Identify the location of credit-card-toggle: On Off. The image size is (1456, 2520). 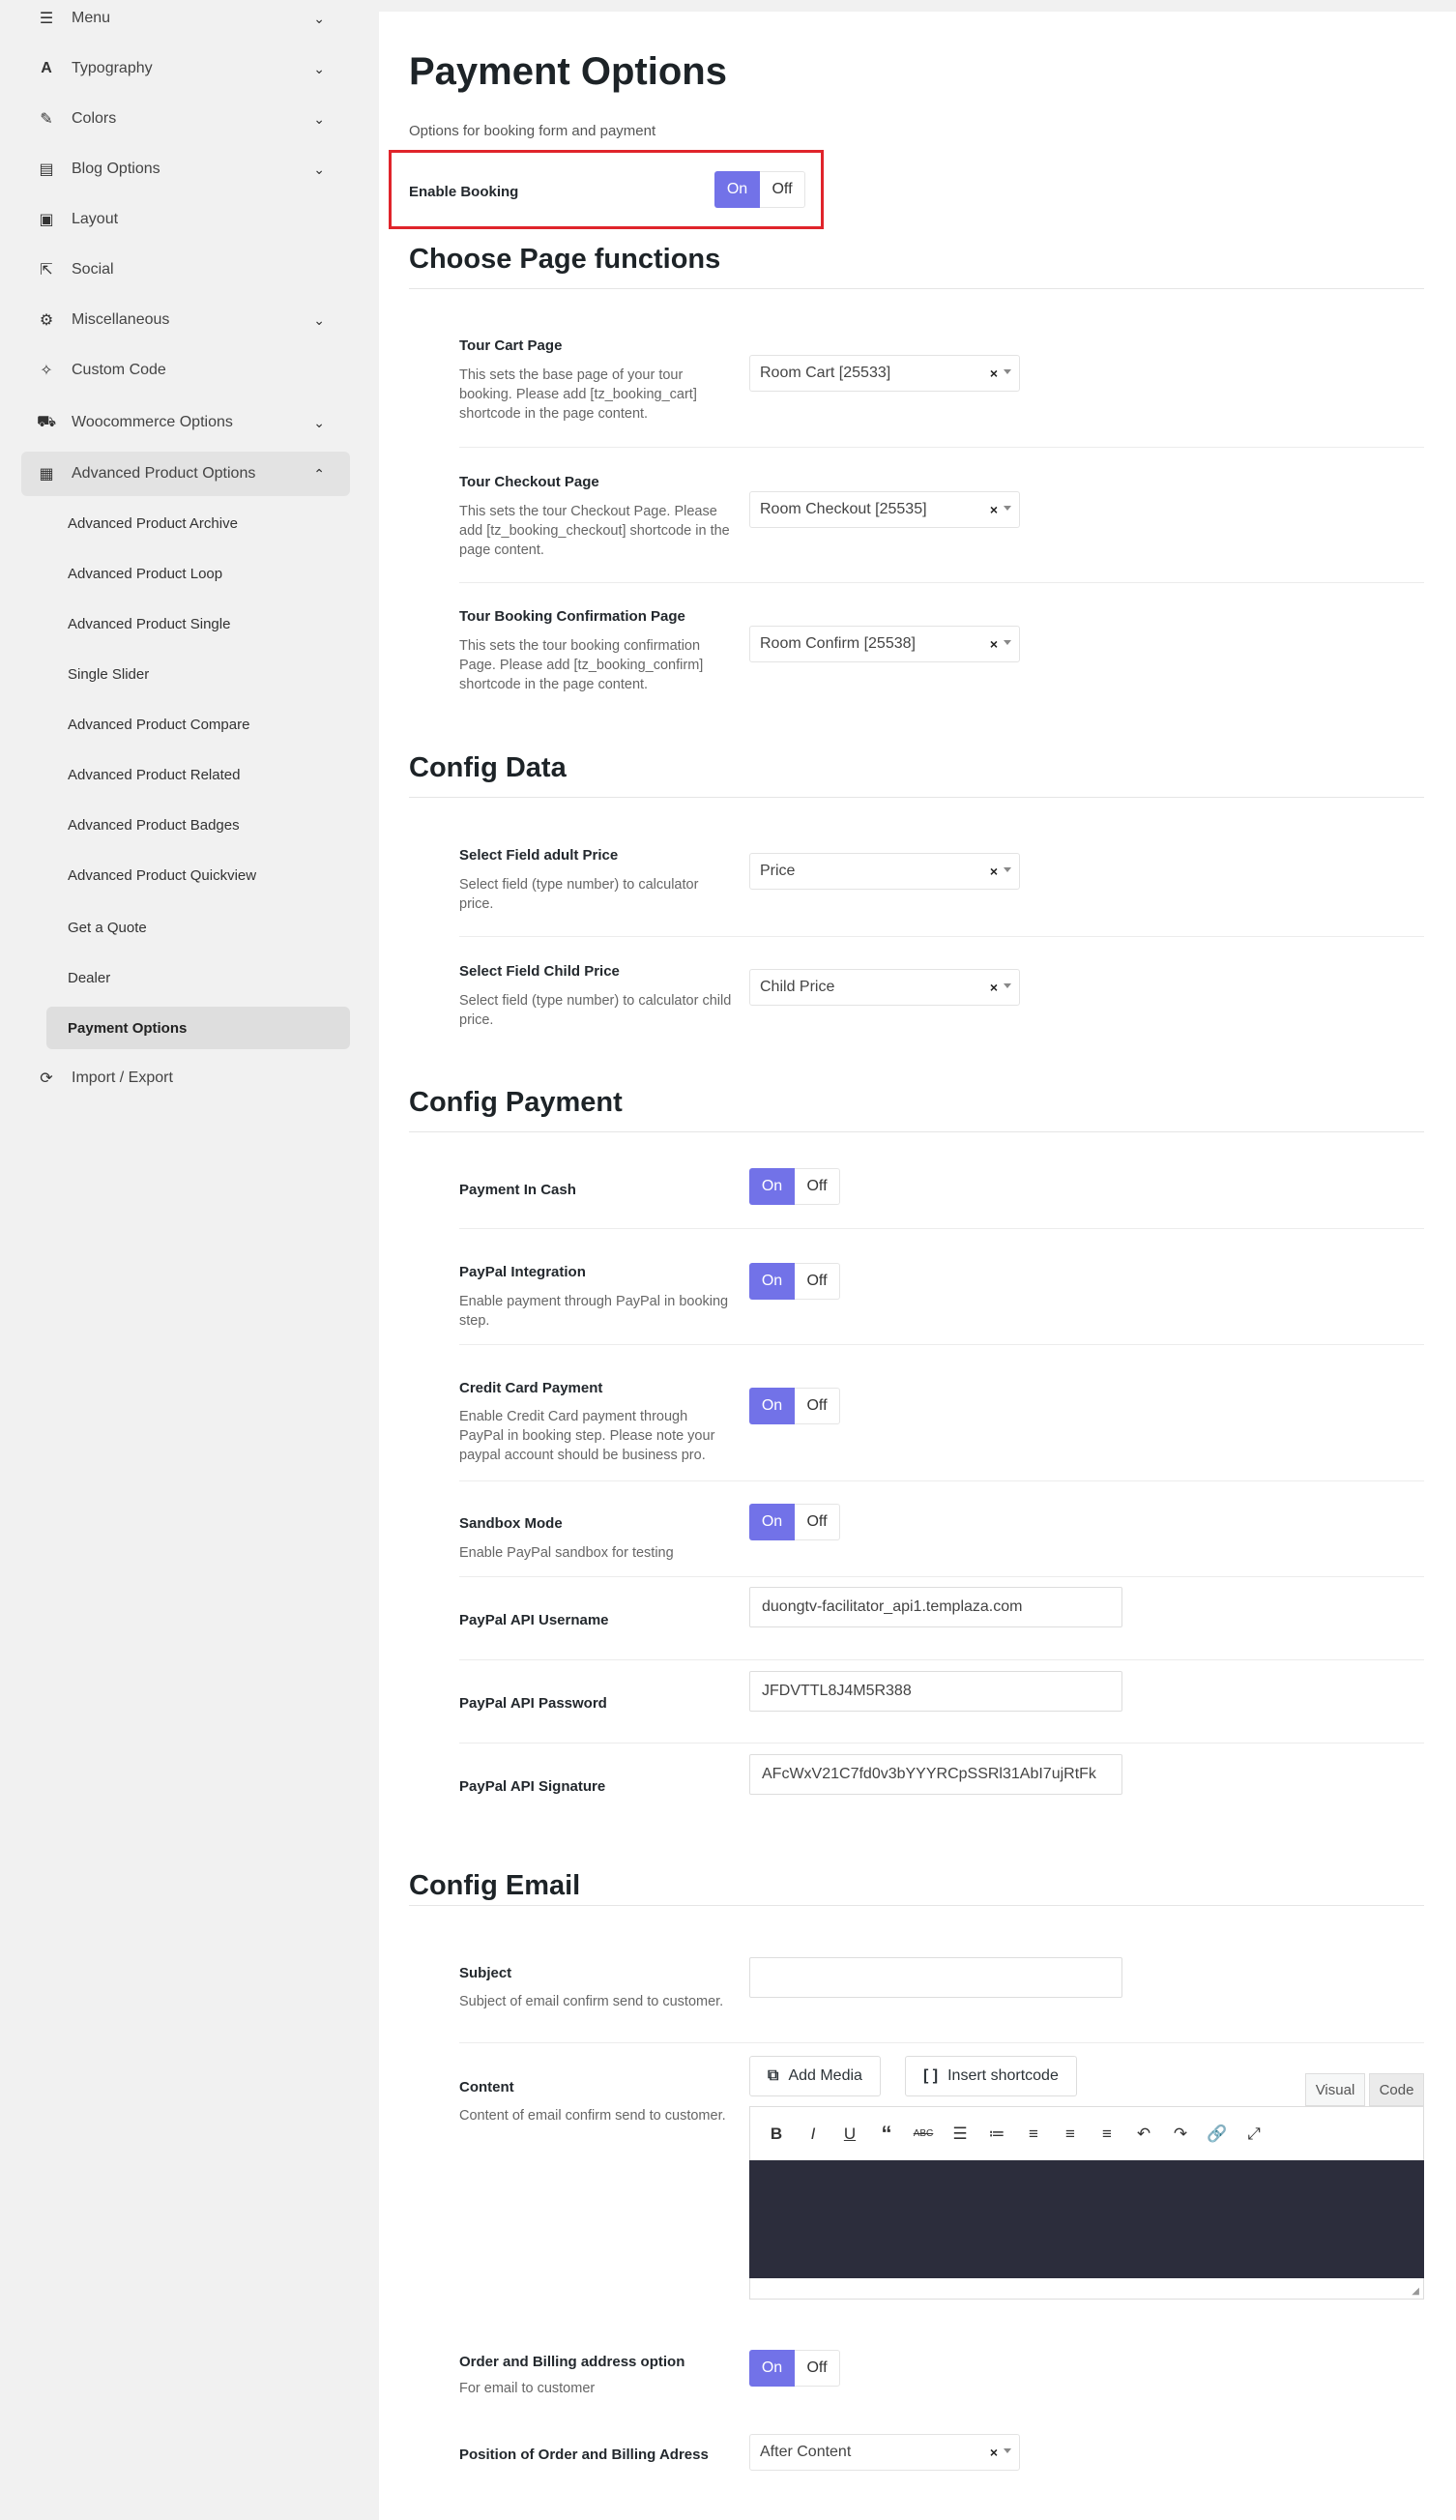
(795, 1406).